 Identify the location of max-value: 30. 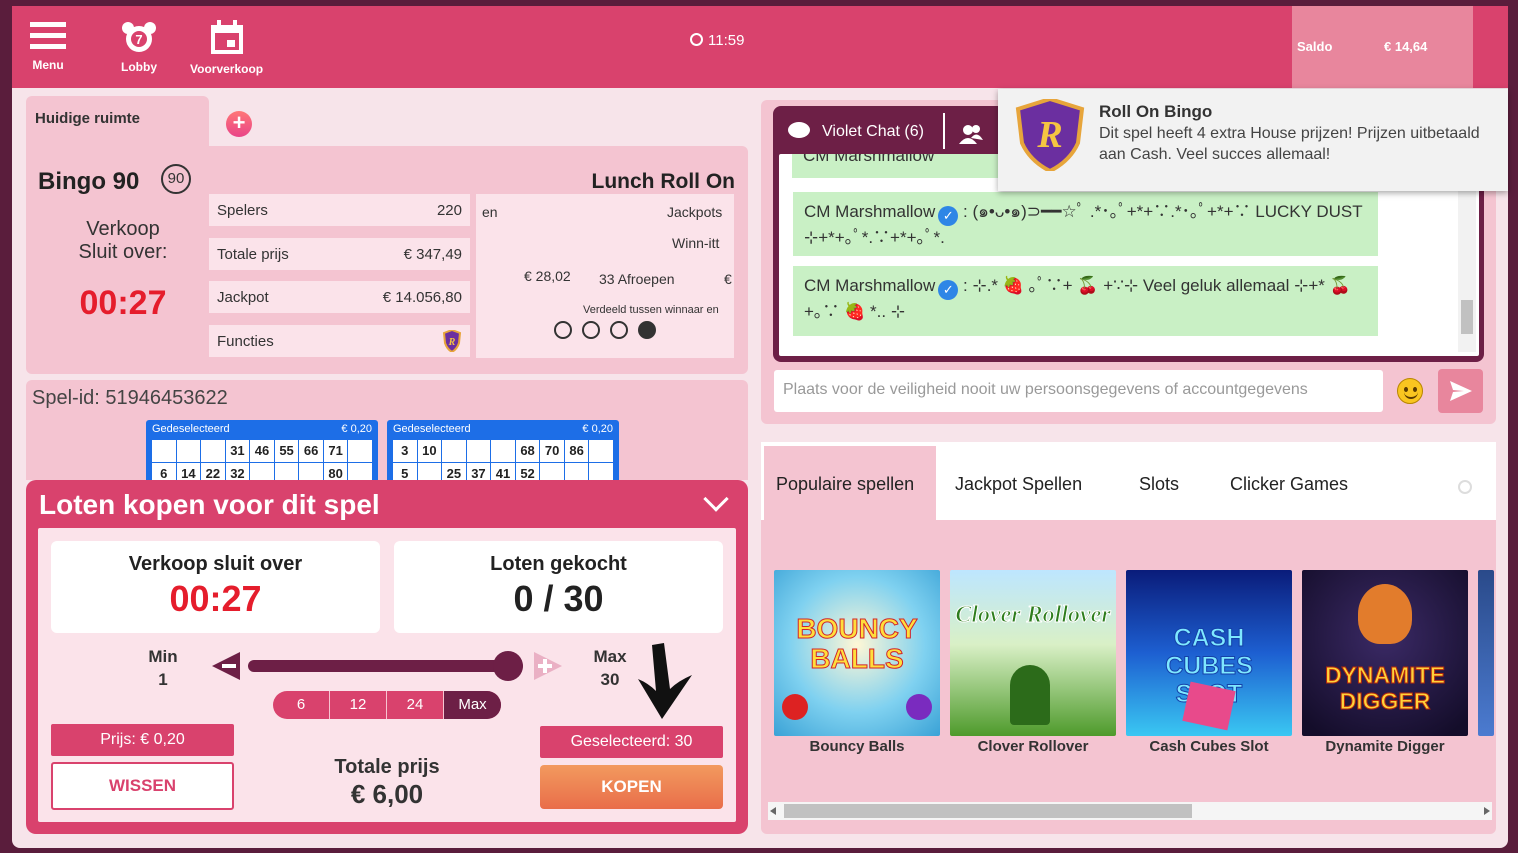
(610, 679).